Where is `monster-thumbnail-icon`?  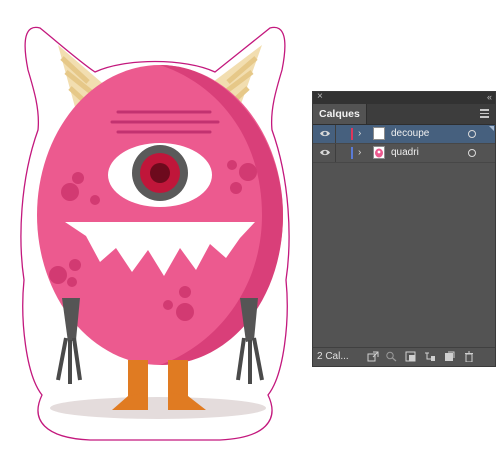
monster-thumbnail-icon is located at coordinates (379, 153).